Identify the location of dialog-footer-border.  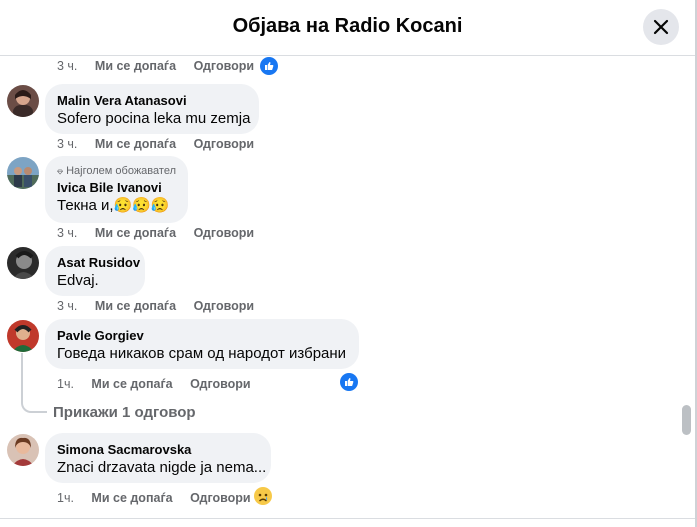
(347, 518).